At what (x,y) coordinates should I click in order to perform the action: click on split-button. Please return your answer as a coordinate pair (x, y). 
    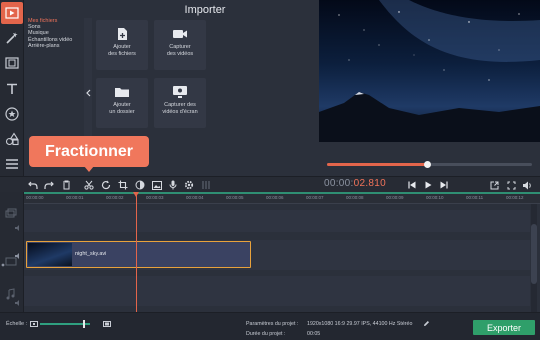
    Looking at the image, I should click on (89, 185).